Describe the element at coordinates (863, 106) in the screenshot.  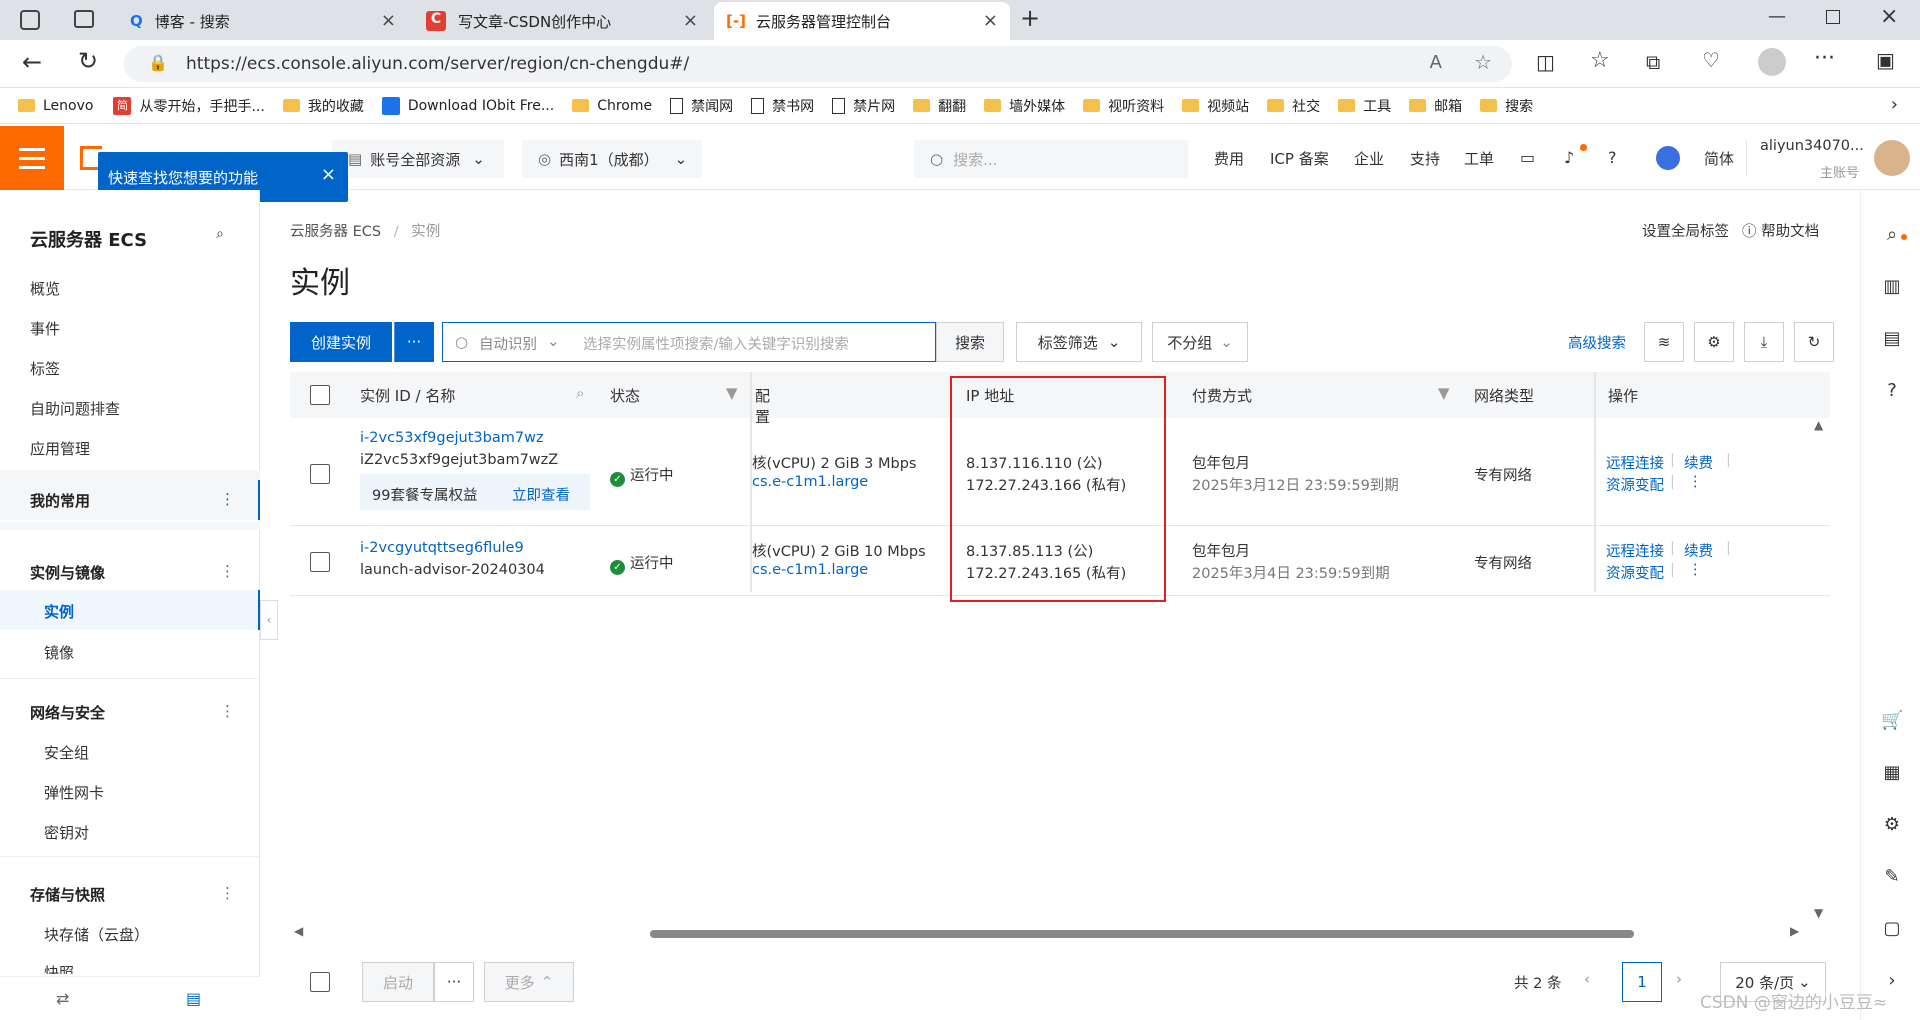
I see `bookmark-item: 禁片网` at that location.